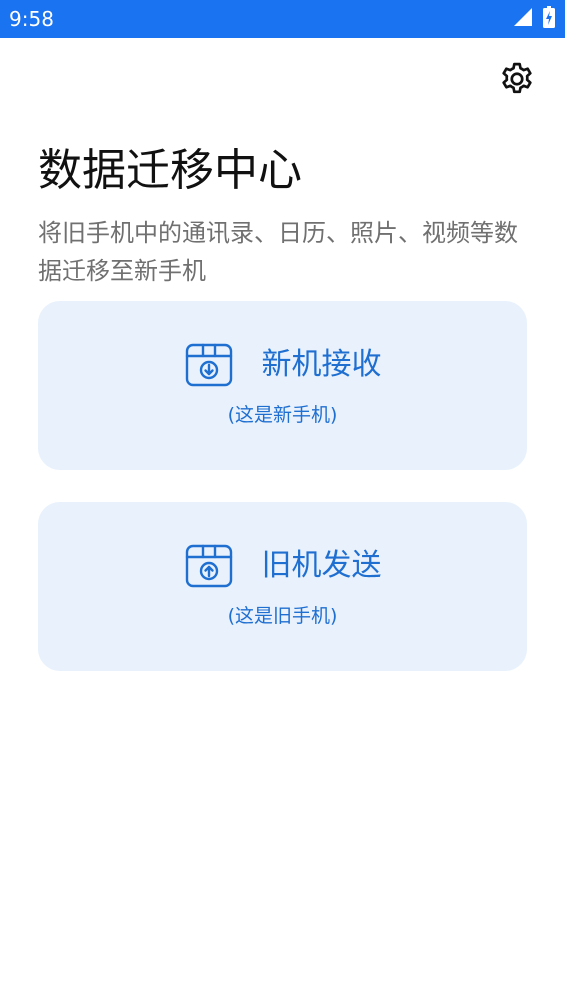 This screenshot has width=565, height=1004. What do you see at coordinates (278, 252) in the screenshot?
I see `page-description: 将旧手机中的通讯录、日历、照片、视频等数据迁移至新手机` at bounding box center [278, 252].